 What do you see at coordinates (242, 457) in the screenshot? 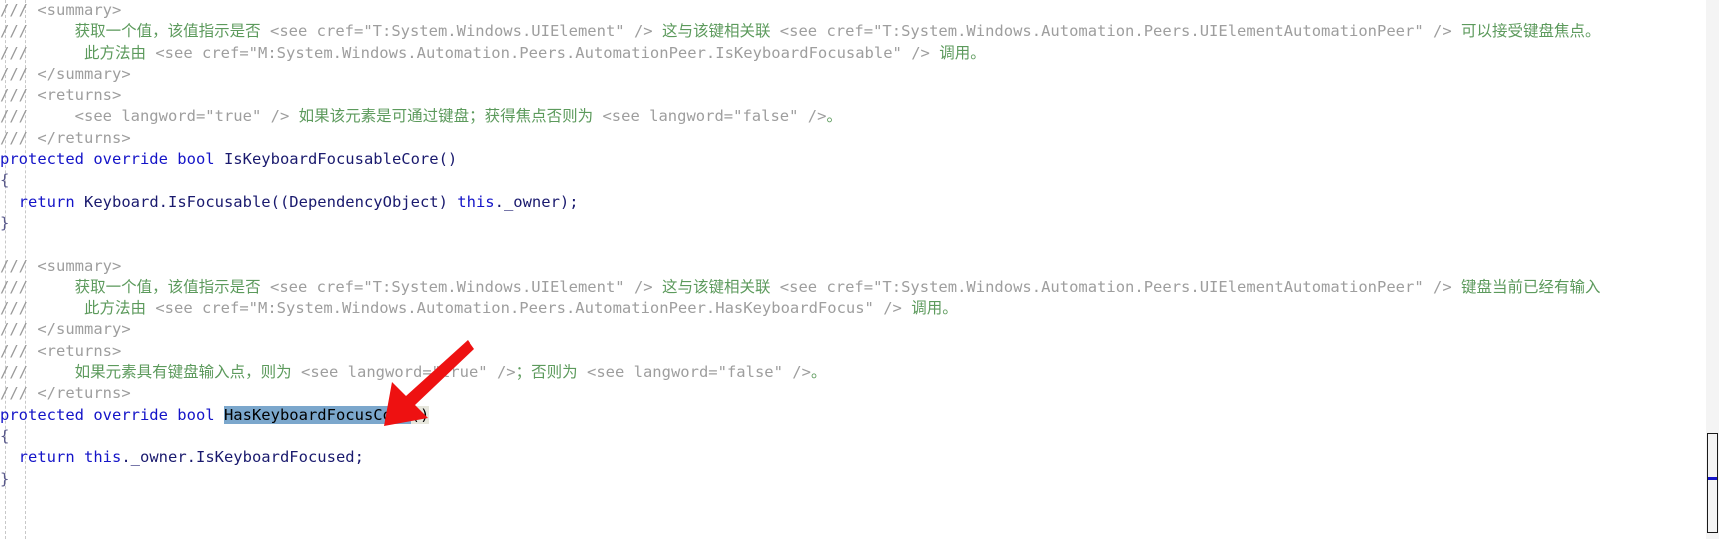
I see `code-token-plain: ._owner.IsKeyboardFocused;` at bounding box center [242, 457].